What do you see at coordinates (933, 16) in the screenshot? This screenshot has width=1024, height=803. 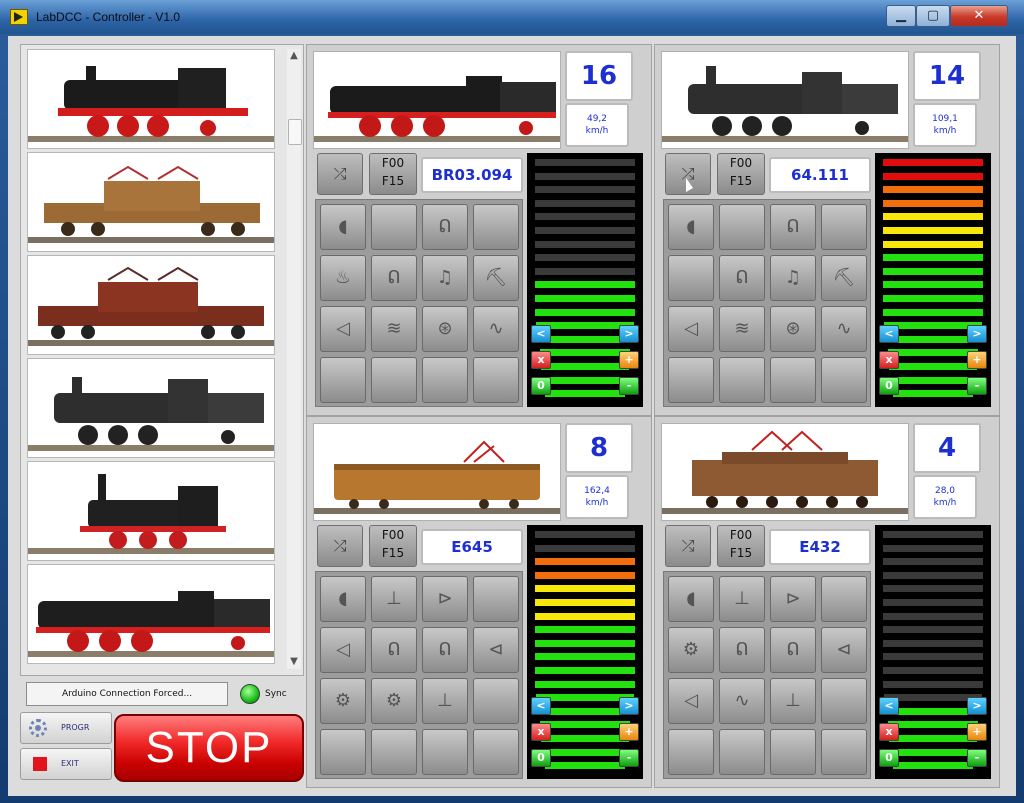 I see `maximize-button: ▢` at bounding box center [933, 16].